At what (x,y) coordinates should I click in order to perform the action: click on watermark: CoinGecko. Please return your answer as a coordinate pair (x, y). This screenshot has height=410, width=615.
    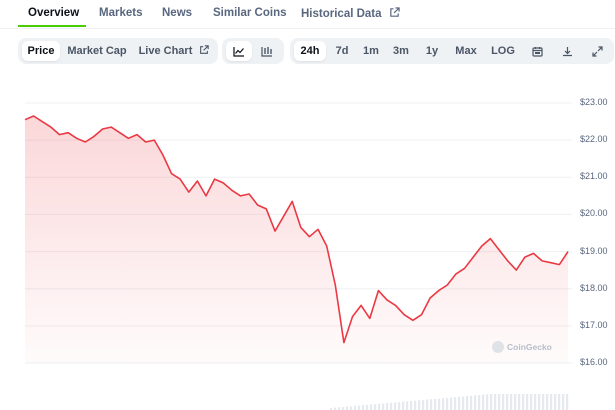
    Looking at the image, I should click on (522, 347).